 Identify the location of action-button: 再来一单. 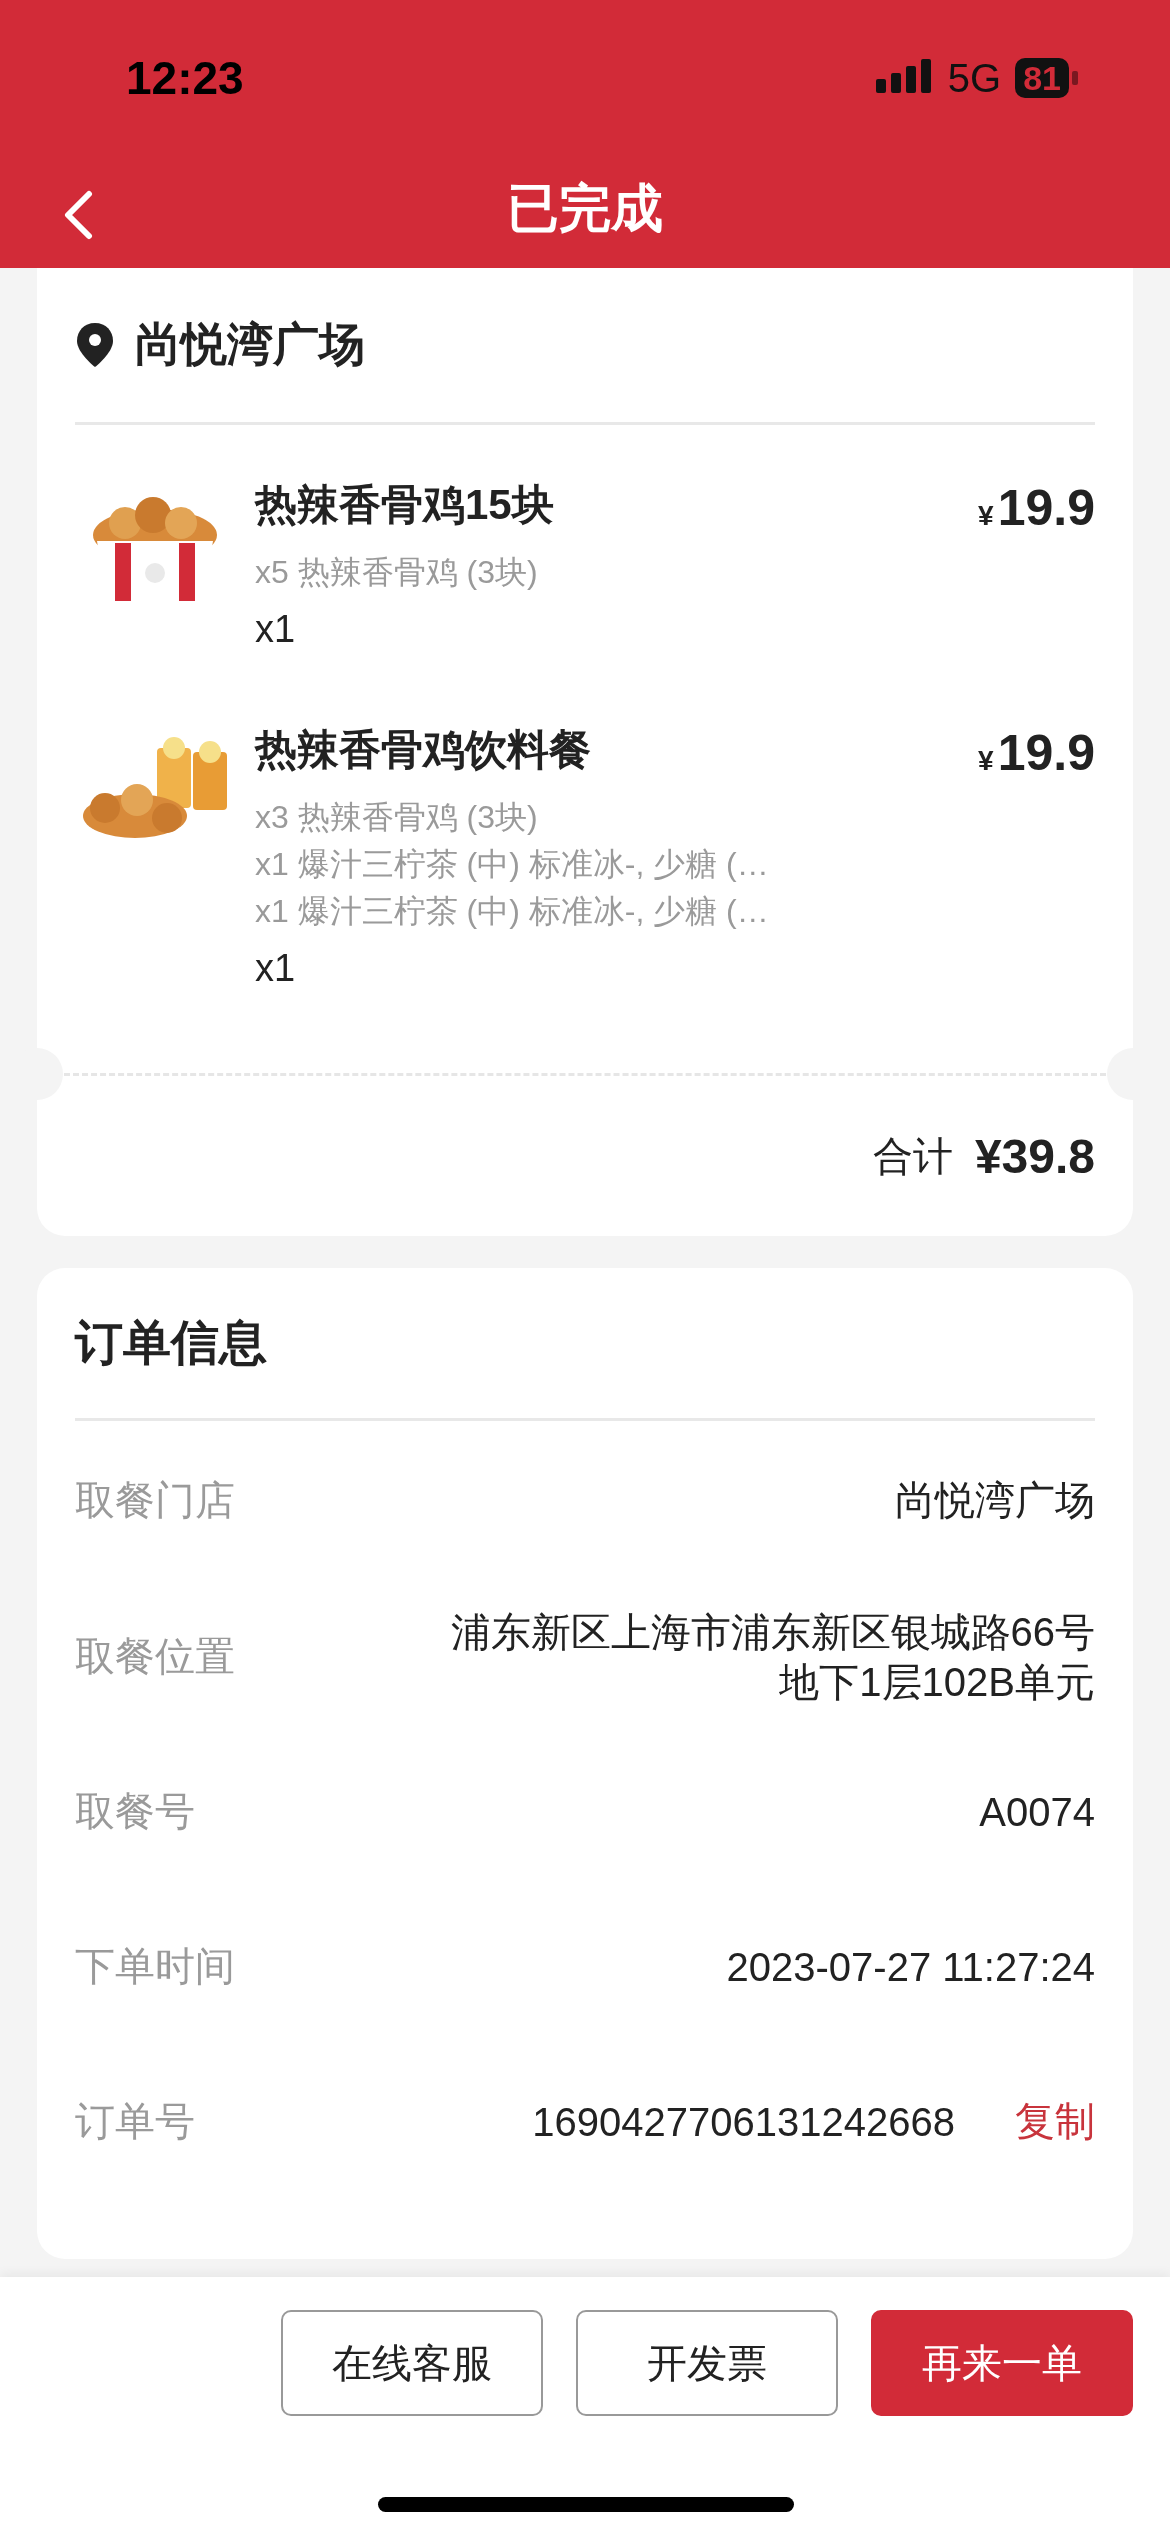
(1002, 2363).